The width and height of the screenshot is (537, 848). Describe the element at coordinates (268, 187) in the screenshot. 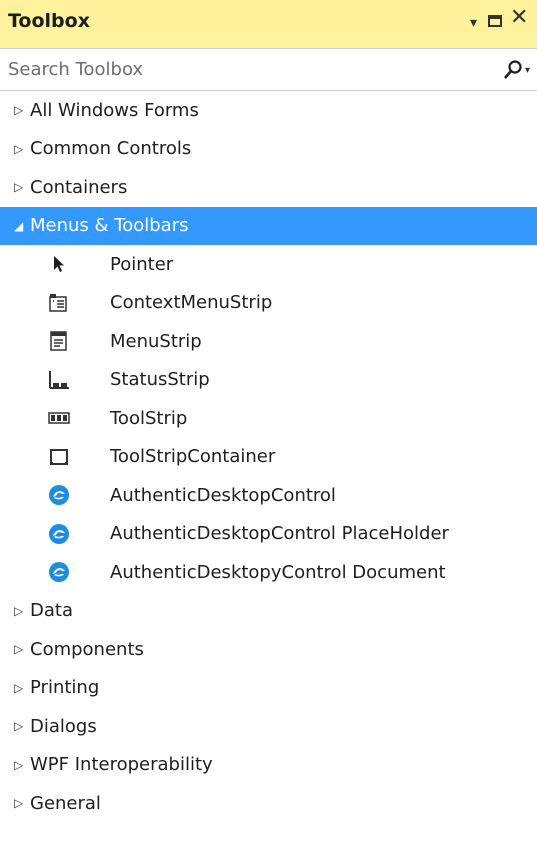

I see `category-containers: ▷ Containers` at that location.